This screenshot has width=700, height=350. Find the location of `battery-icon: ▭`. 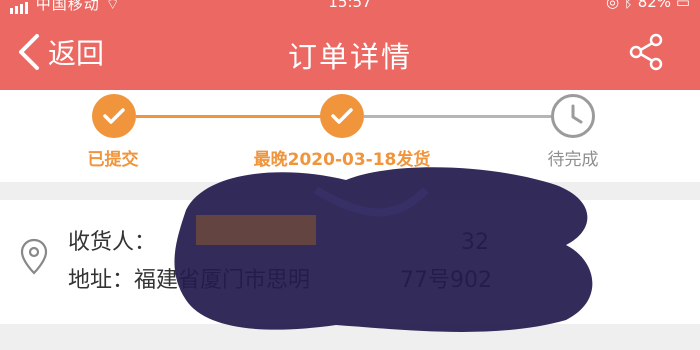

battery-icon: ▭ is located at coordinates (682, 5).